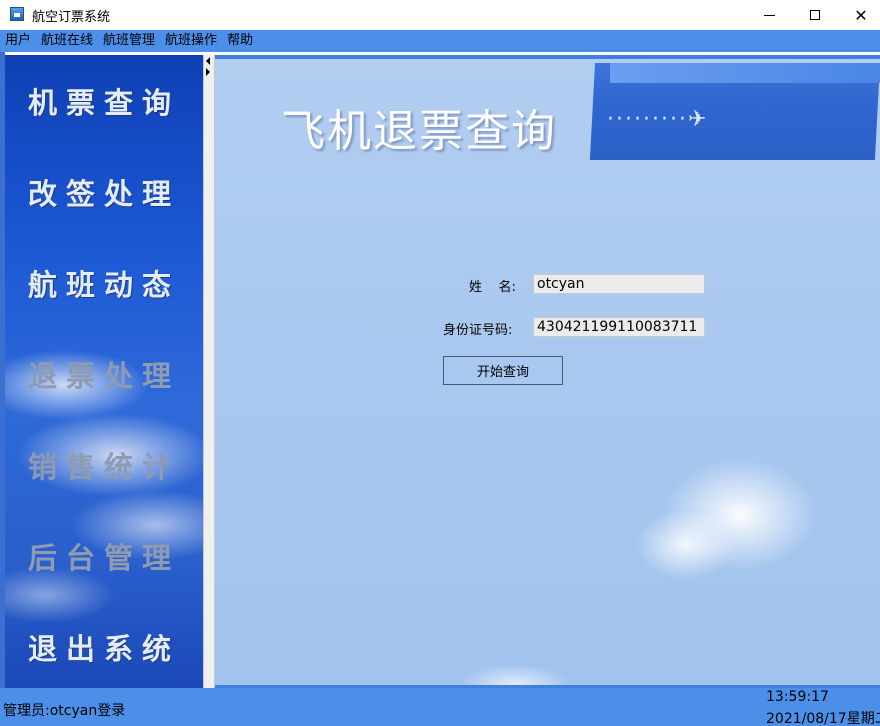 This screenshot has width=880, height=726. I want to click on banner-band-highlight, so click(745, 73).